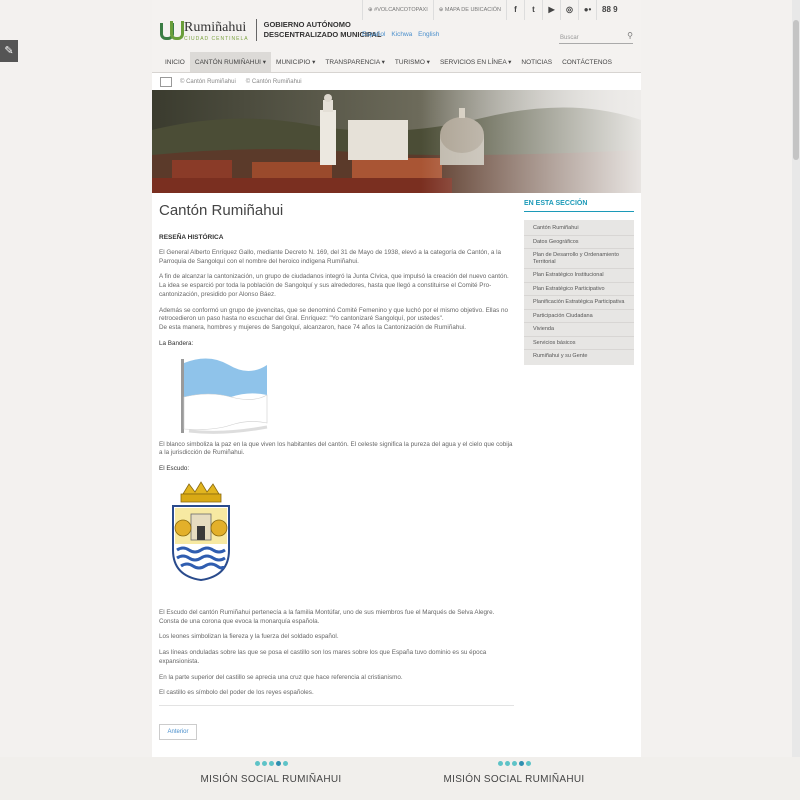 Image resolution: width=800 pixels, height=800 pixels. What do you see at coordinates (587, 62) in the screenshot?
I see `nav-contactenos: CONTÁCTENOS` at bounding box center [587, 62].